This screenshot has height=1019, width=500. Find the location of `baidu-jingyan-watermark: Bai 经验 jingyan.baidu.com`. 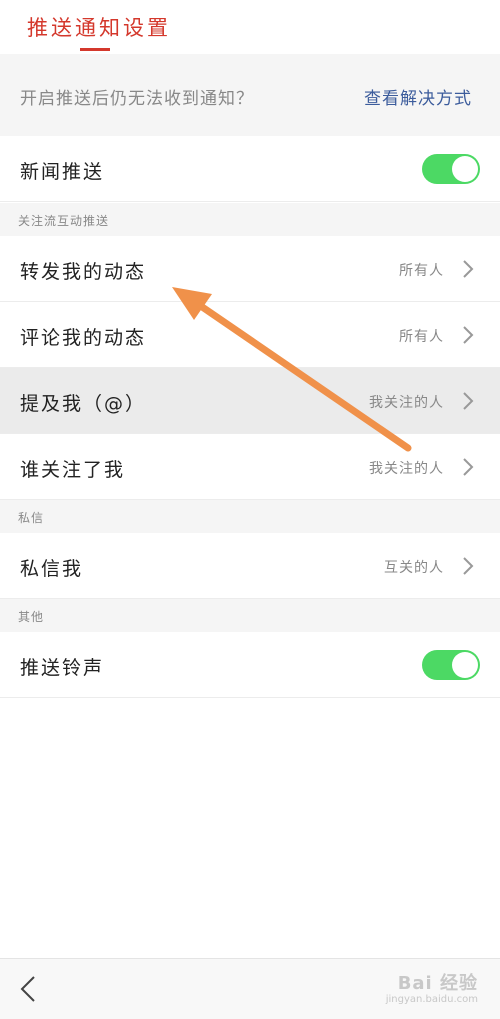

baidu-jingyan-watermark: Bai 经验 jingyan.baidu.com is located at coordinates (428, 990).